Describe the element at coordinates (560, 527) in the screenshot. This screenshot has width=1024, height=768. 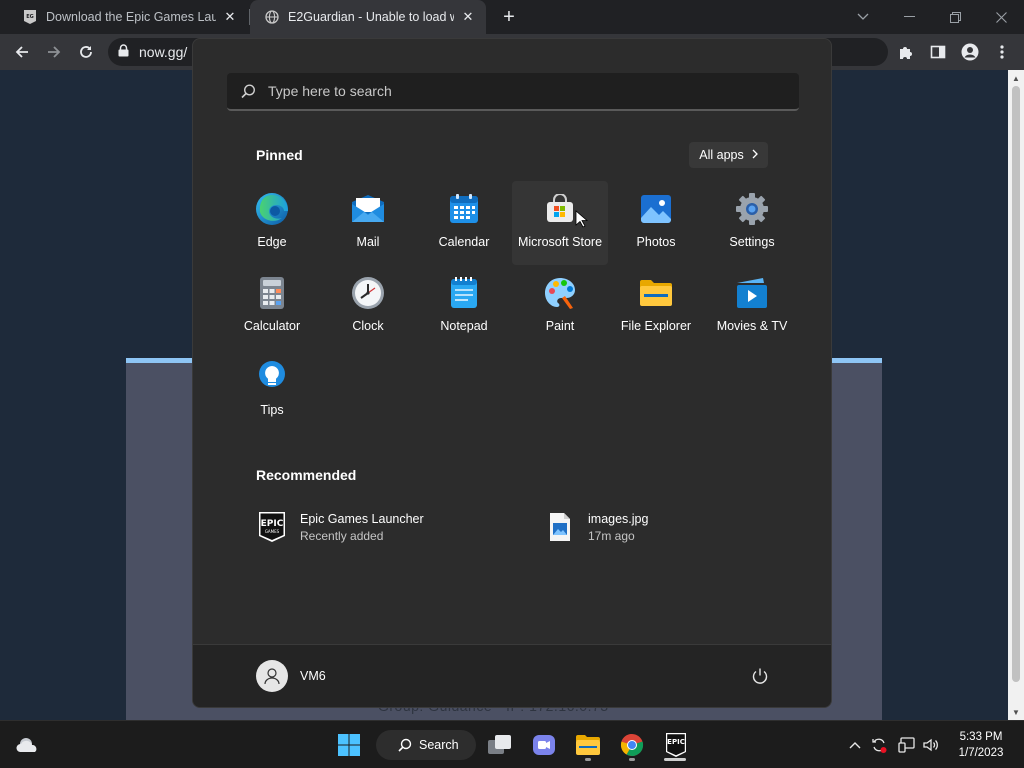
I see `image-file-icon` at that location.